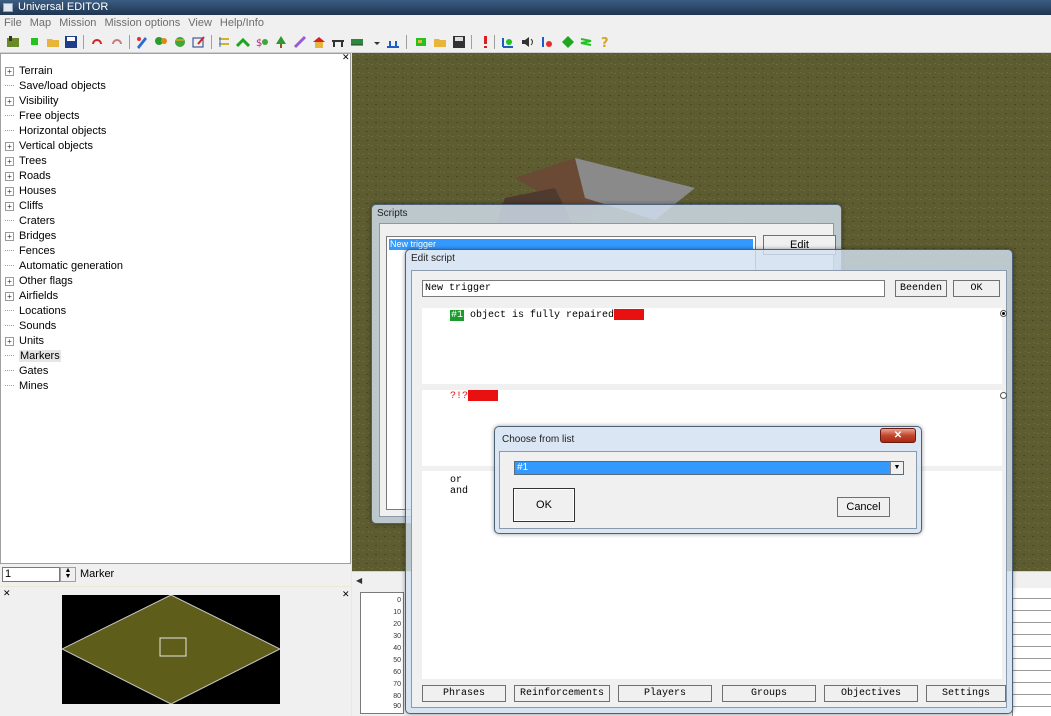 Image resolution: width=1051 pixels, height=716 pixels. What do you see at coordinates (77, 23) in the screenshot?
I see `menu-mission: Mission` at bounding box center [77, 23].